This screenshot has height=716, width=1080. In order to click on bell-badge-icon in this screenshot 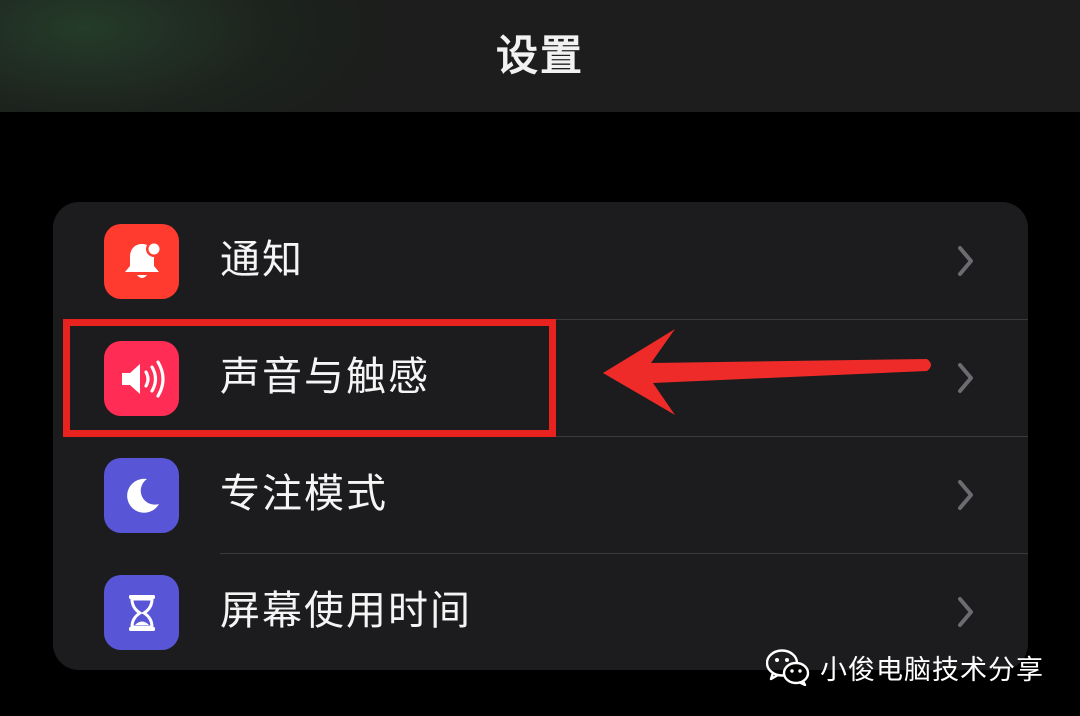, I will do `click(141, 261)`.